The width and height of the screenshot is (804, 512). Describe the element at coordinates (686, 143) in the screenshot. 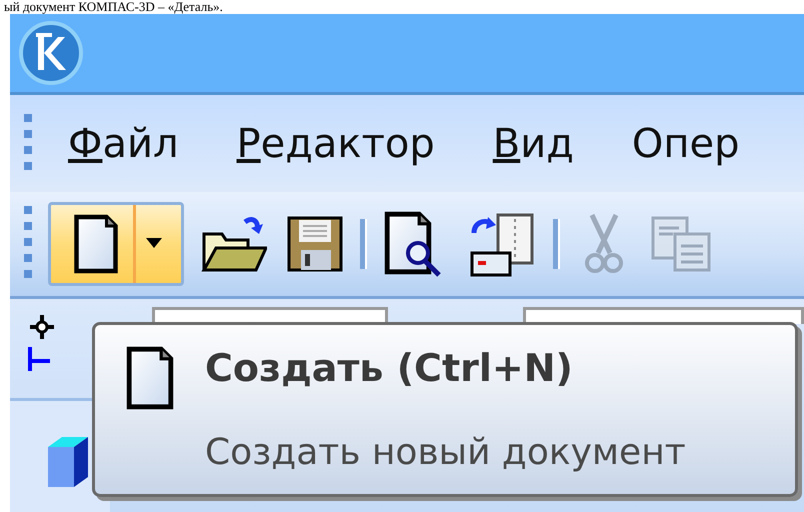

I see `menu-item: Опер` at that location.